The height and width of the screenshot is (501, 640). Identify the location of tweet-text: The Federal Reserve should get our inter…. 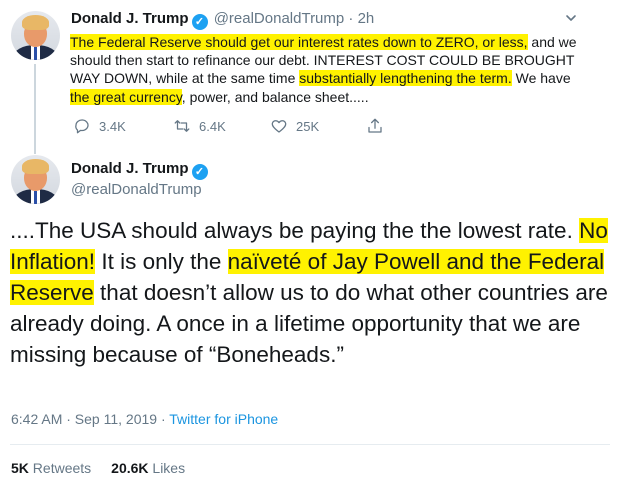
(330, 69).